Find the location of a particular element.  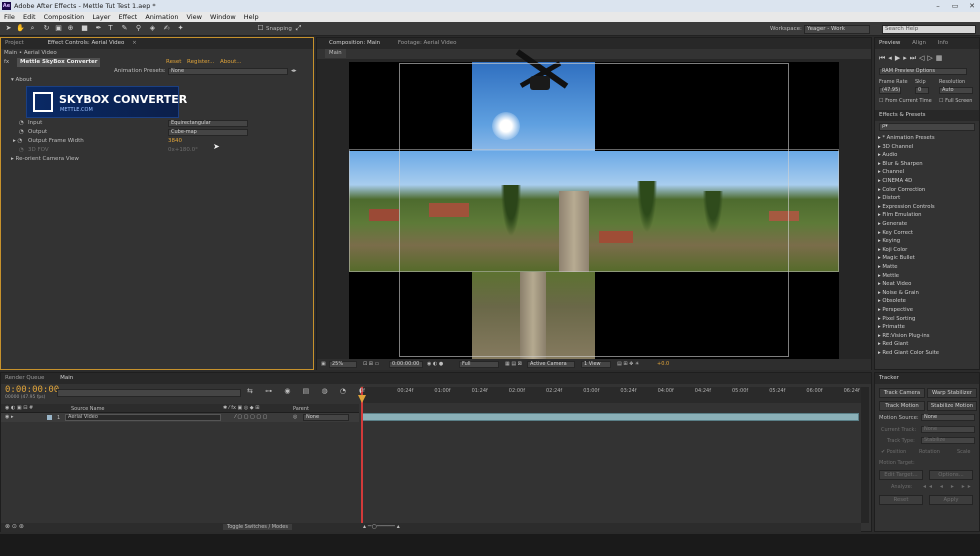

timeline-switches-icon: ⇆ ⊶ ◉ ▤ ◍ ◔ ⌚ is located at coordinates (309, 391).